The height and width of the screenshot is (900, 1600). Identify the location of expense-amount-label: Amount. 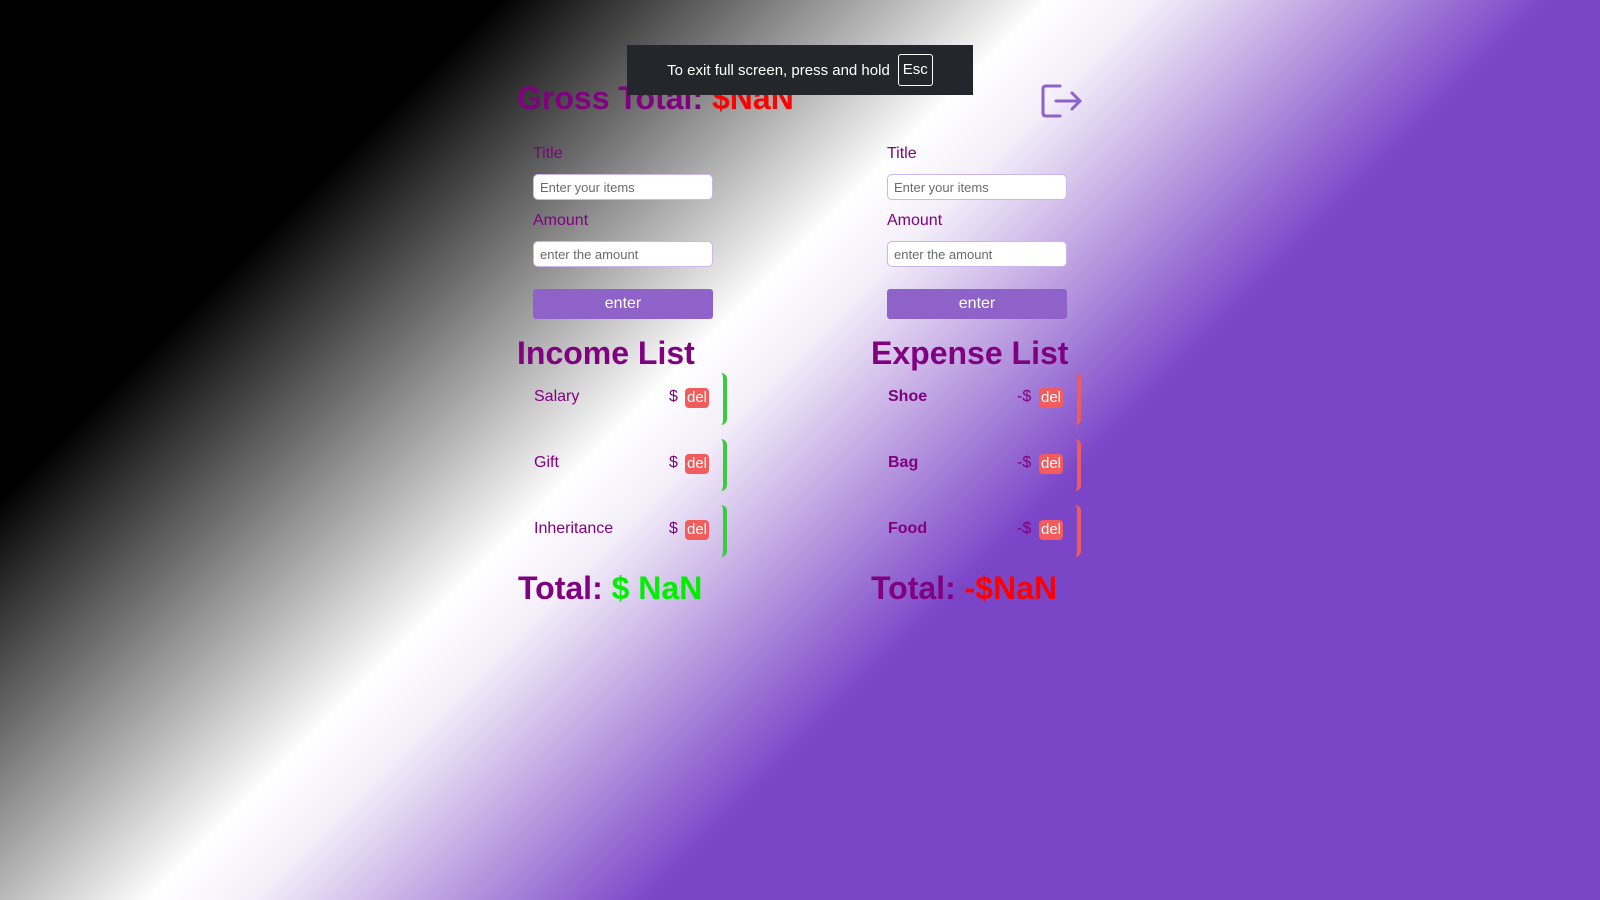
(915, 220).